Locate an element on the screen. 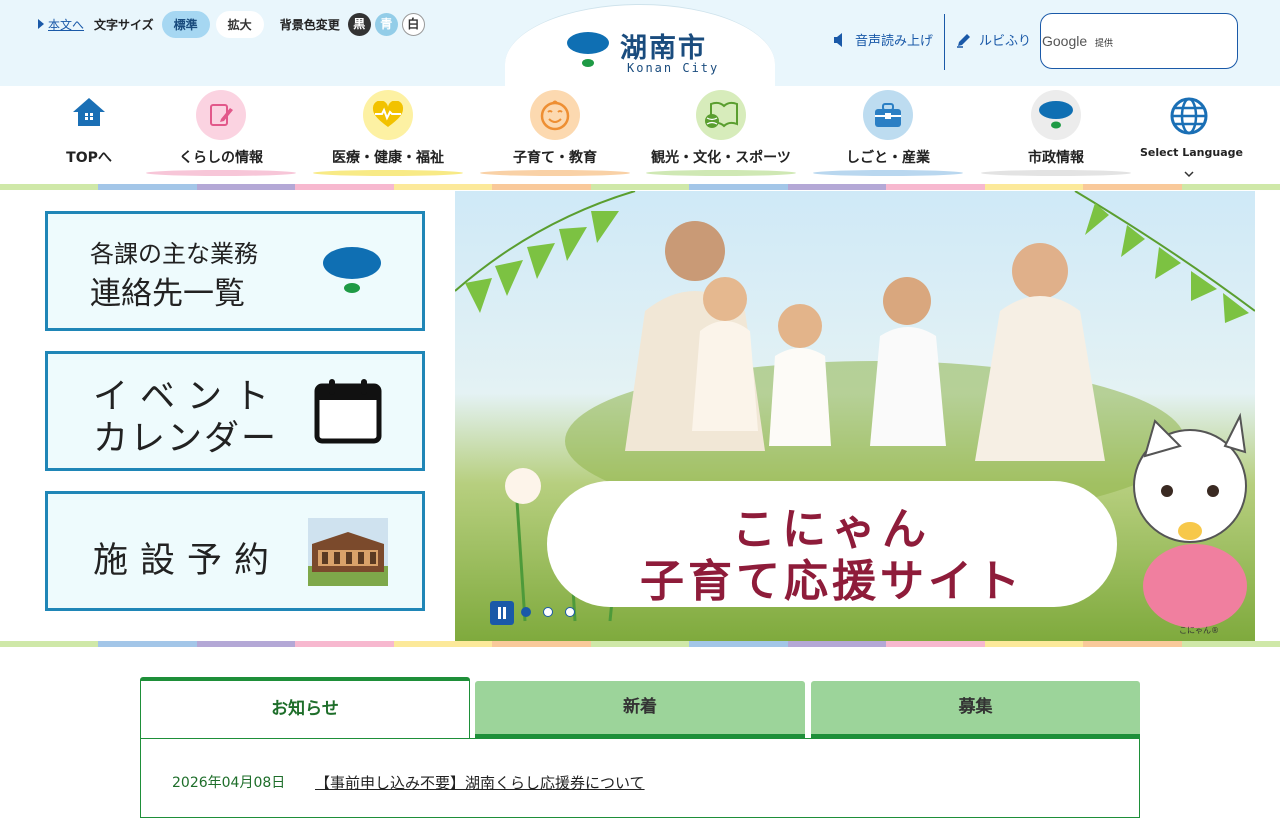 Image resolution: width=1280 pixels, height=818 pixels. calendar-icon is located at coordinates (348, 411).